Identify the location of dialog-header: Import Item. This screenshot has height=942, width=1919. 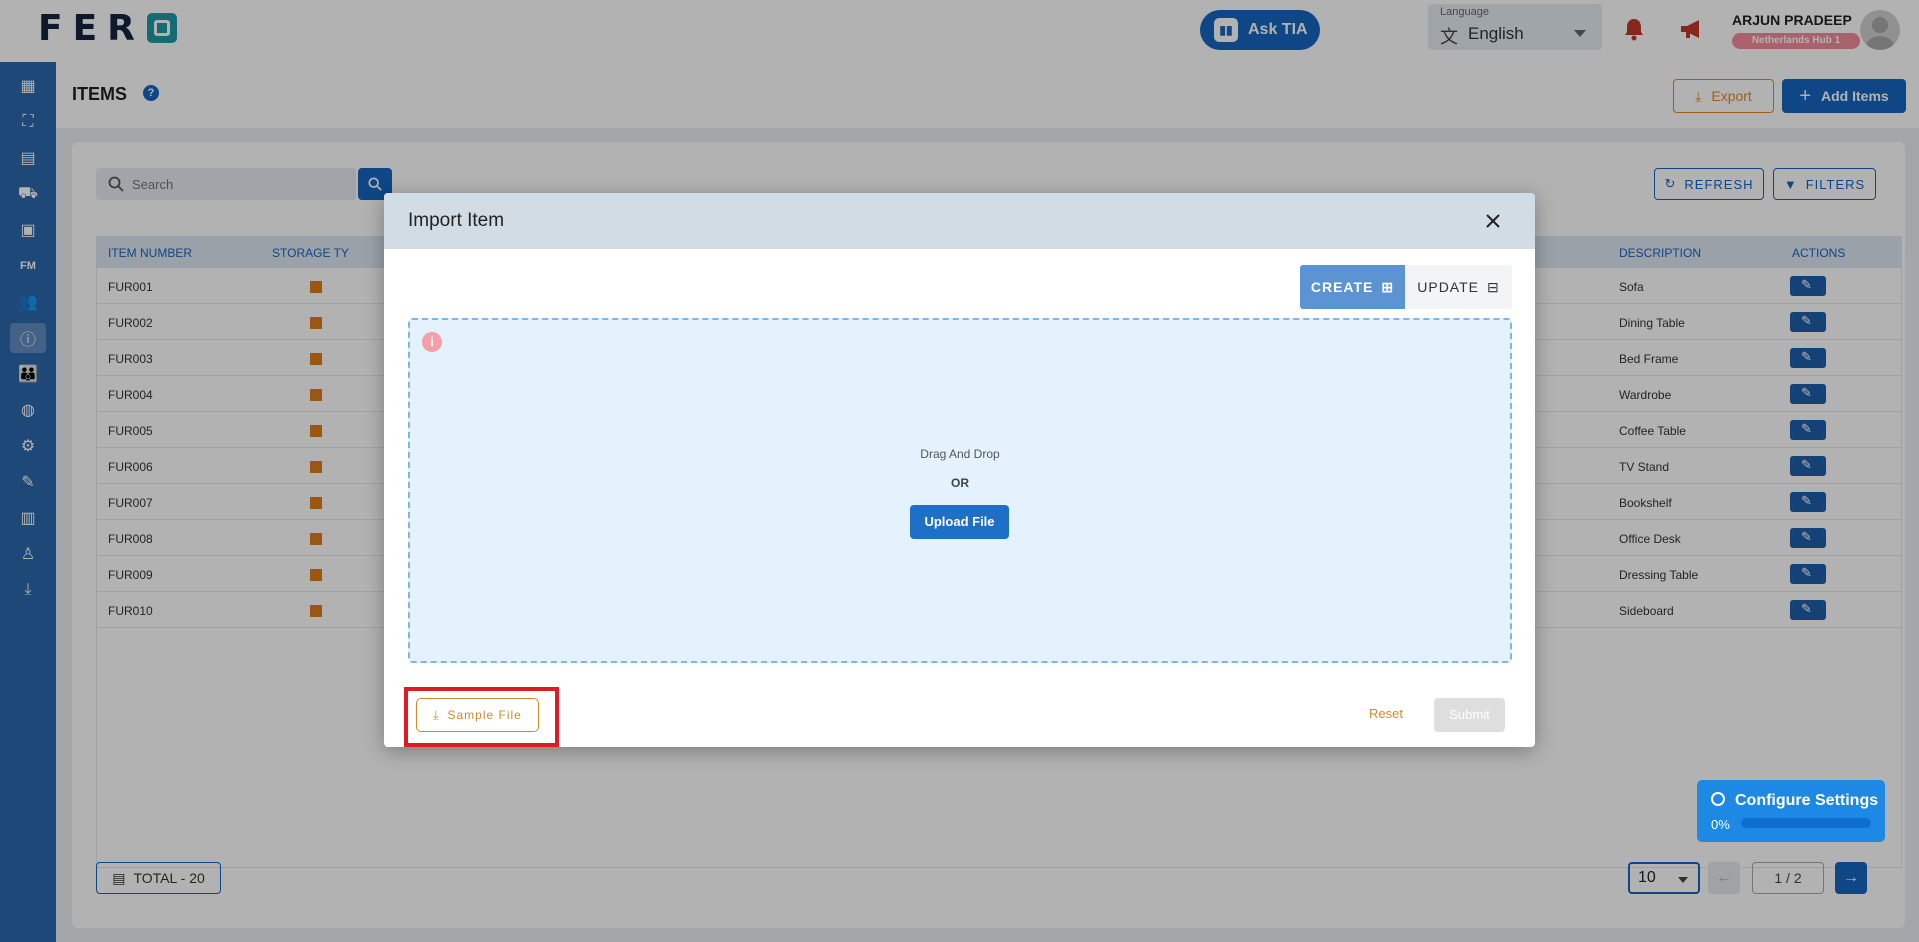
(959, 221).